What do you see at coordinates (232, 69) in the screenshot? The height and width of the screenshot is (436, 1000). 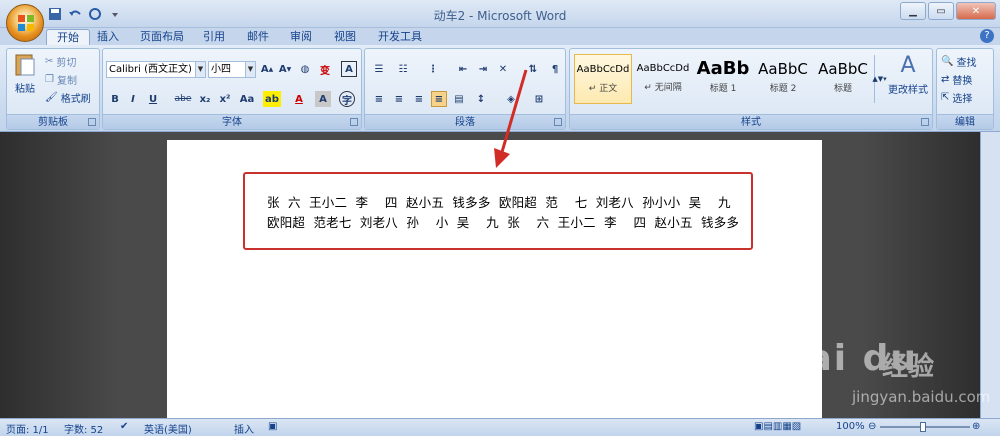 I see `font-size-combo: 小四 ▼` at bounding box center [232, 69].